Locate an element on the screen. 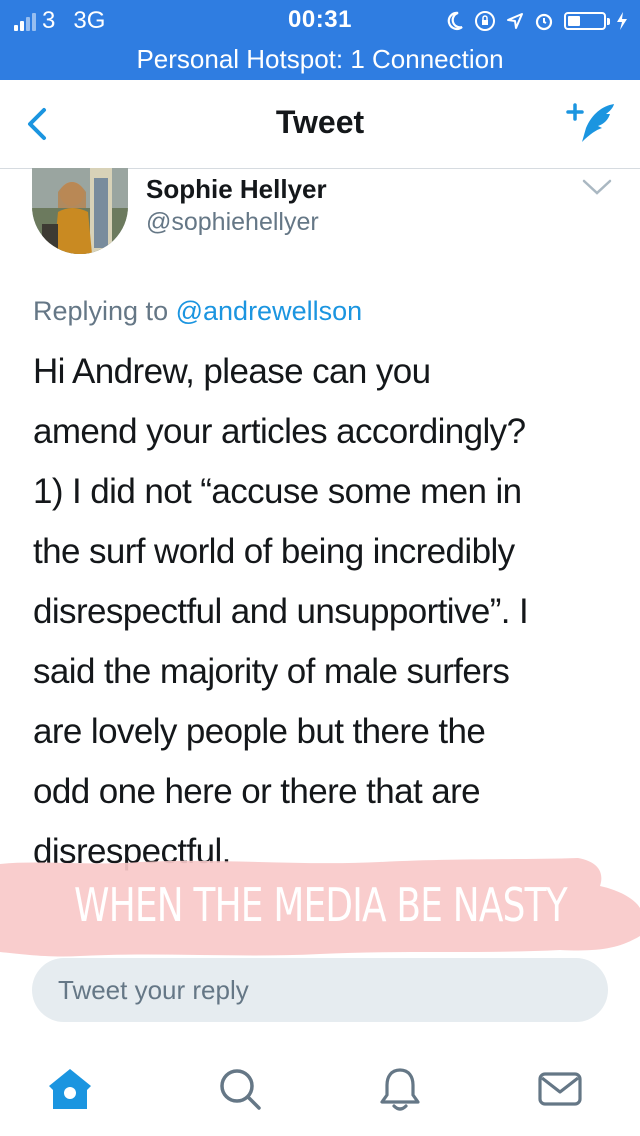 This screenshot has width=640, height=1136. replying-prefix: Replying to is located at coordinates (101, 311).